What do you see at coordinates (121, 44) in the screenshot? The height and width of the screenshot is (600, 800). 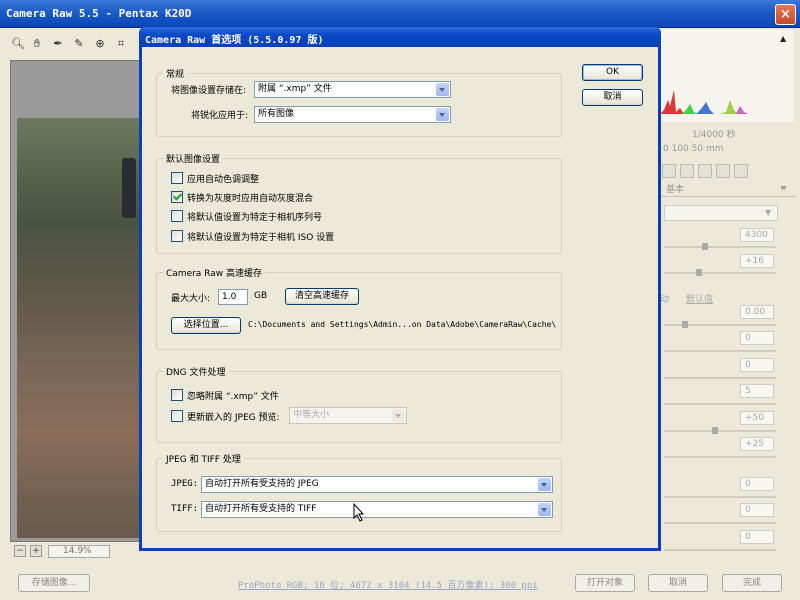 I see `crop-tool-icon: ⌗` at bounding box center [121, 44].